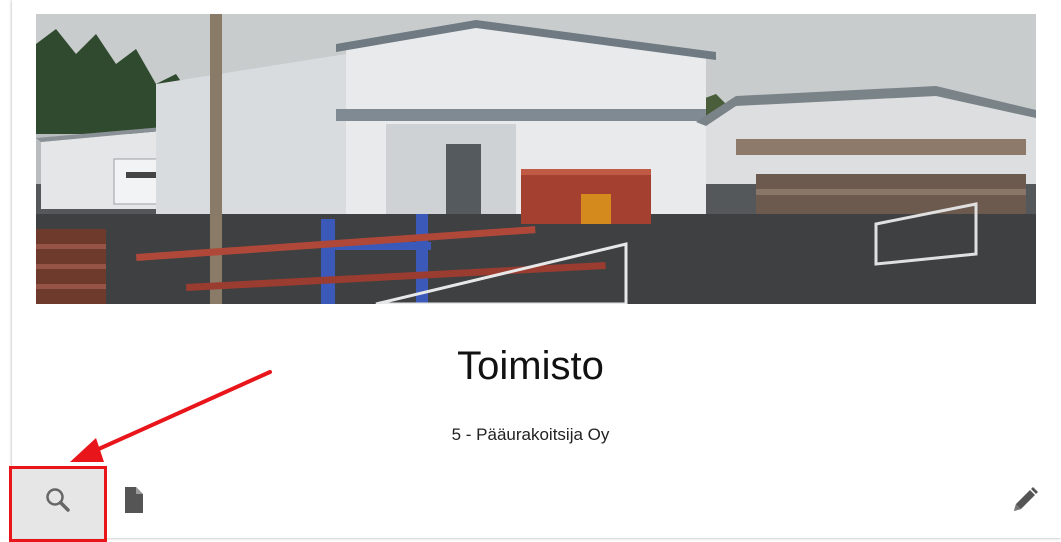 This screenshot has height=542, width=1061. I want to click on card-subtitle: 5 - Pääurakoitsija Oy, so click(530, 434).